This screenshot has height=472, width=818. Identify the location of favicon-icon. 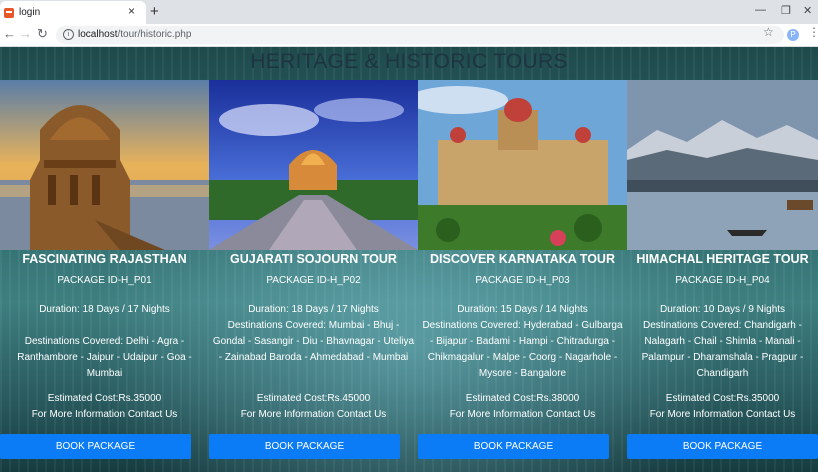
(9, 13).